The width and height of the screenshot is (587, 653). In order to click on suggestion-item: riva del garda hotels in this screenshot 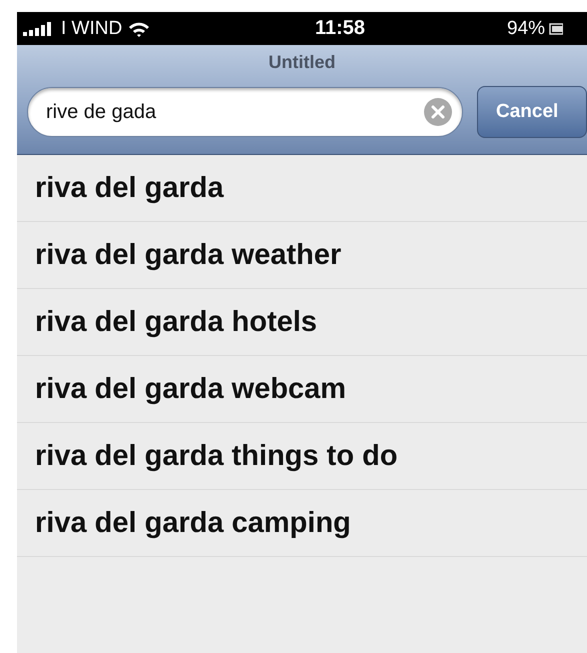, I will do `click(302, 322)`.